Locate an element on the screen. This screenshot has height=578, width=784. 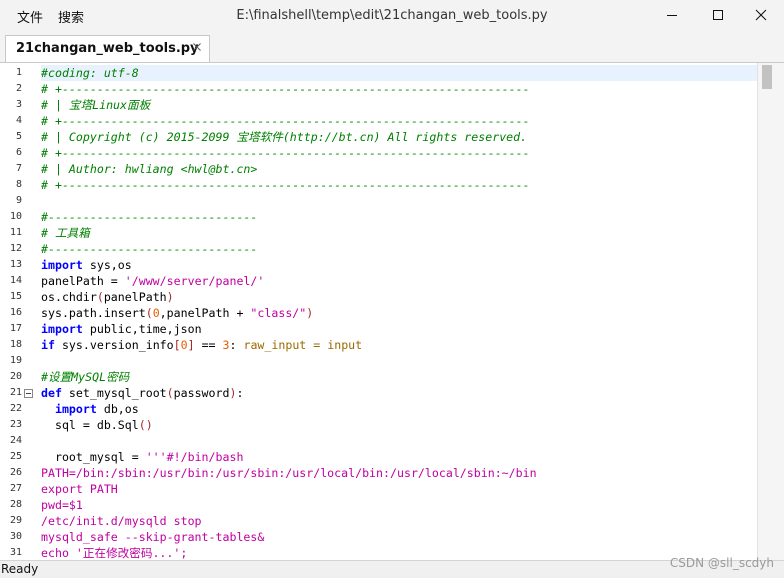
line-number: 14 is located at coordinates (15, 280).